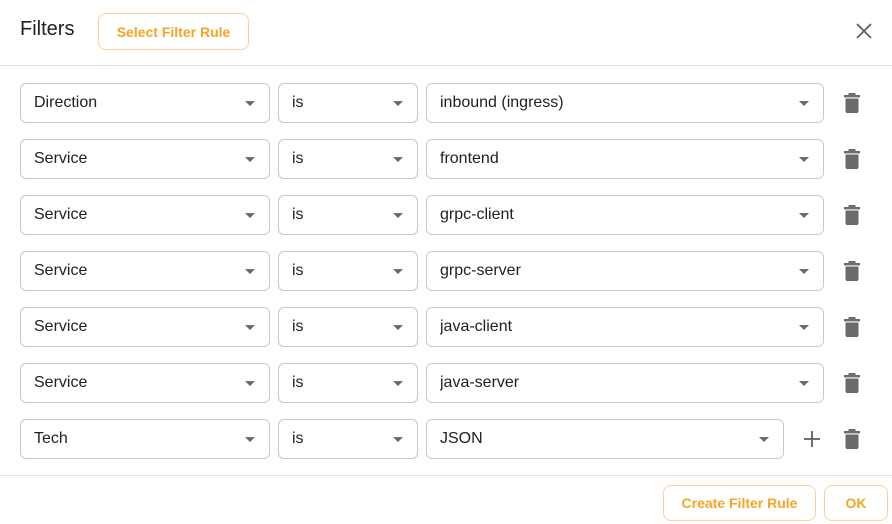  Describe the element at coordinates (480, 270) in the screenshot. I see `value-select-value: grpc-server` at that location.